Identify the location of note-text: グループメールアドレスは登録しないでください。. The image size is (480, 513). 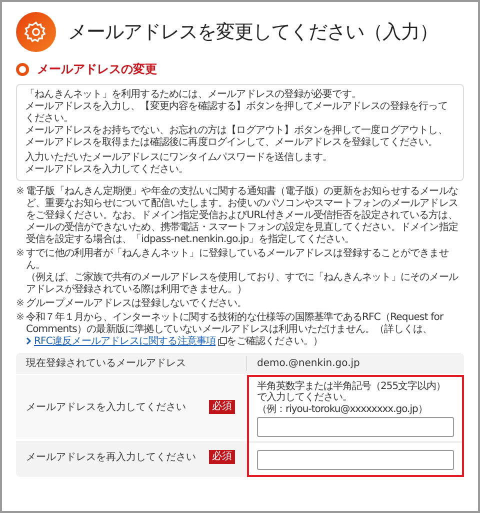
(136, 304).